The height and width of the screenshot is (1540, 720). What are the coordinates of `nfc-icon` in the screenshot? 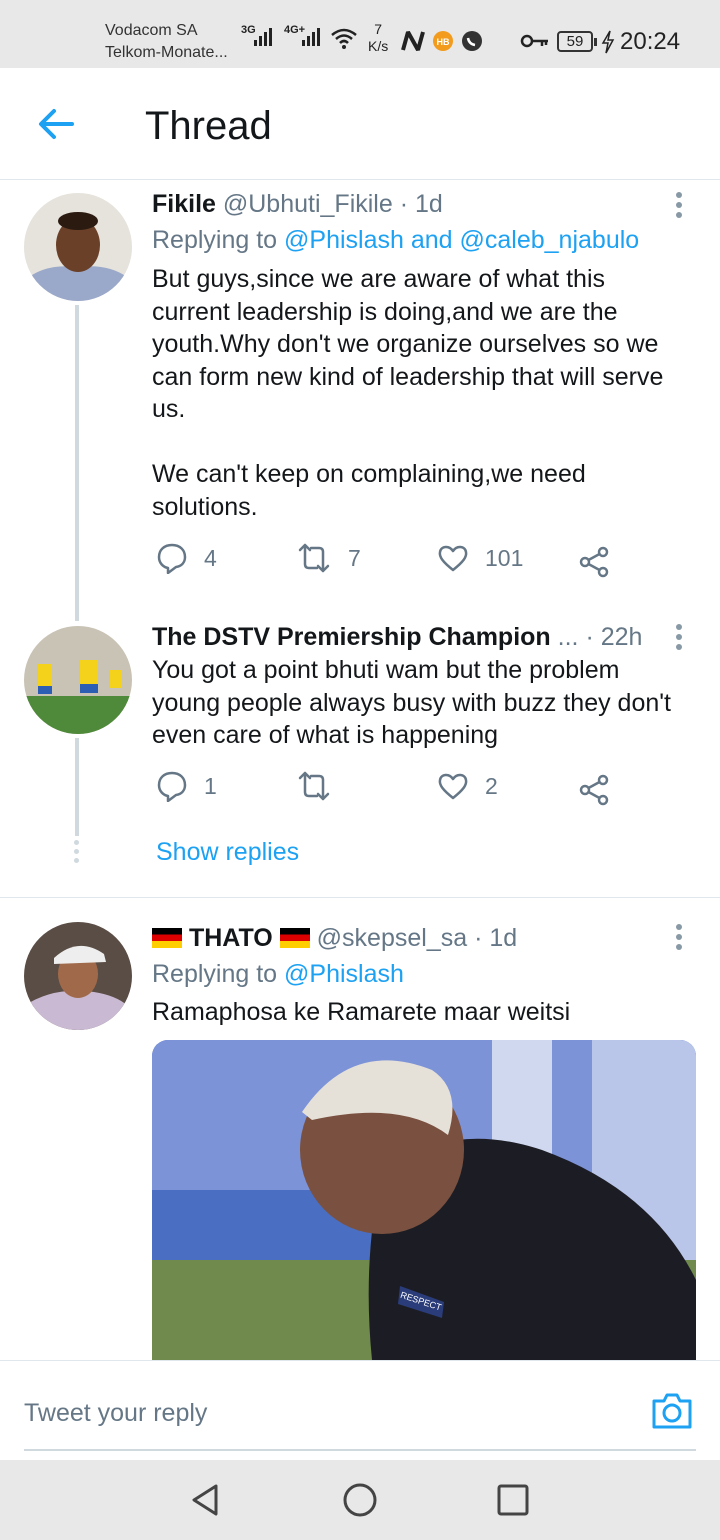 It's located at (413, 41).